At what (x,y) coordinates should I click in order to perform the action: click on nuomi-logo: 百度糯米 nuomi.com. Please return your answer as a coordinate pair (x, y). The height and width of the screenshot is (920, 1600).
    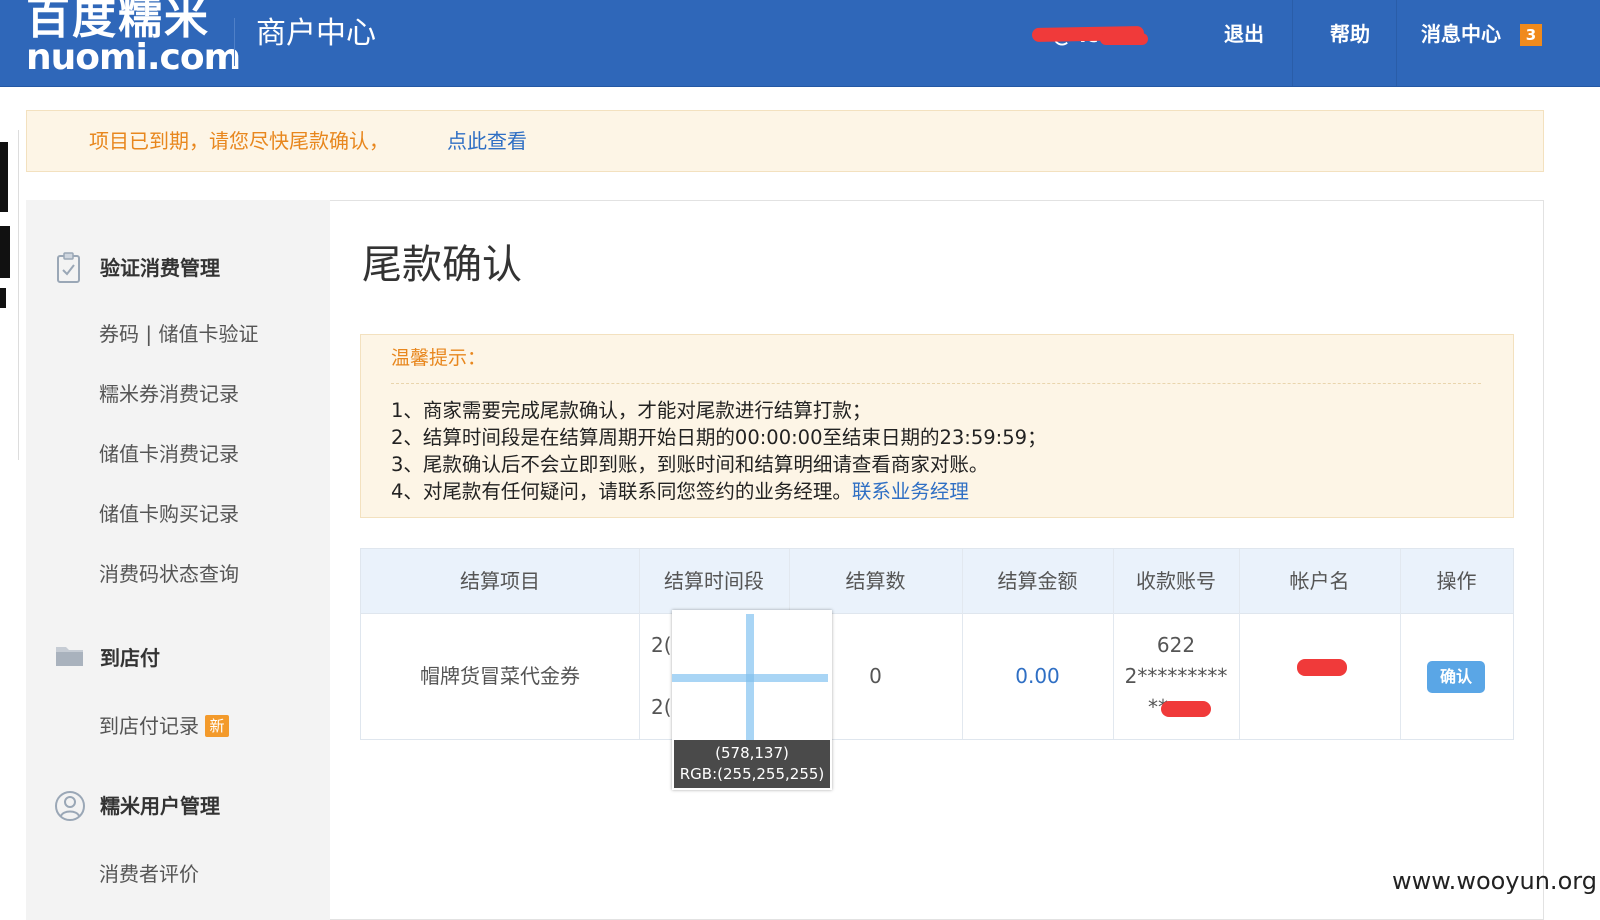
    Looking at the image, I should click on (133, 39).